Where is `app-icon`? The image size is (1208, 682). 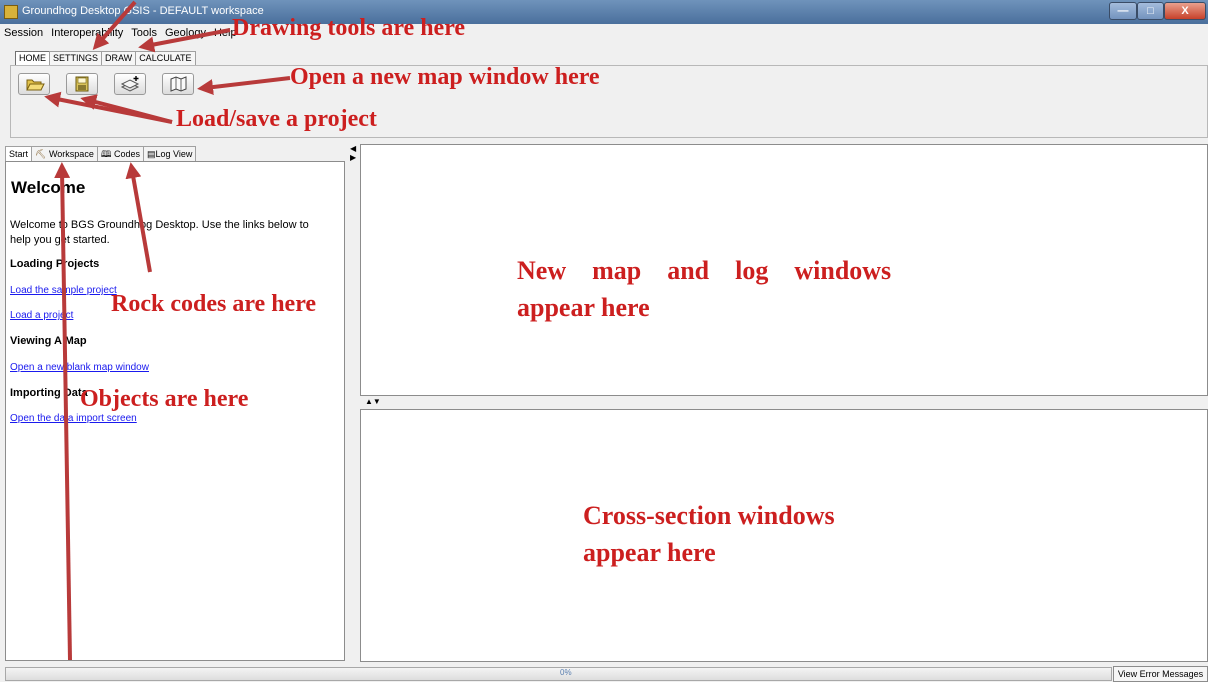 app-icon is located at coordinates (11, 12).